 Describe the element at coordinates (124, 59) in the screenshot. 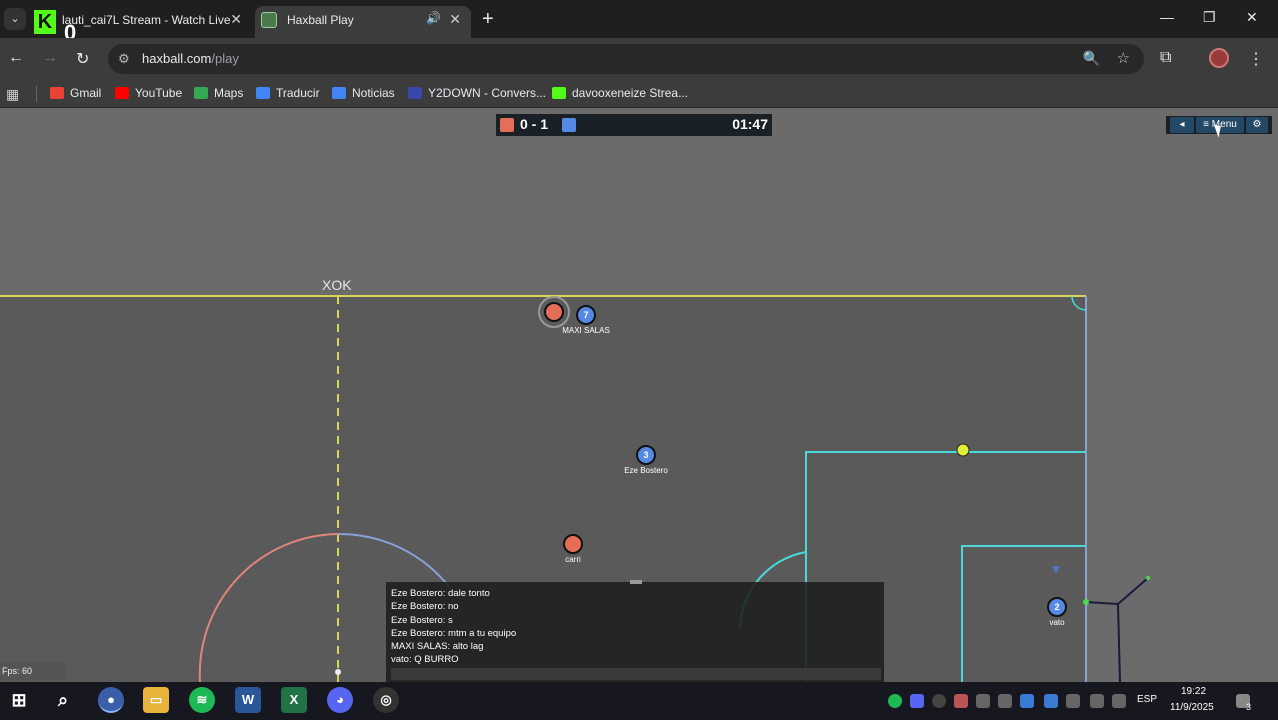

I see `site-info-icon: ⚙` at that location.